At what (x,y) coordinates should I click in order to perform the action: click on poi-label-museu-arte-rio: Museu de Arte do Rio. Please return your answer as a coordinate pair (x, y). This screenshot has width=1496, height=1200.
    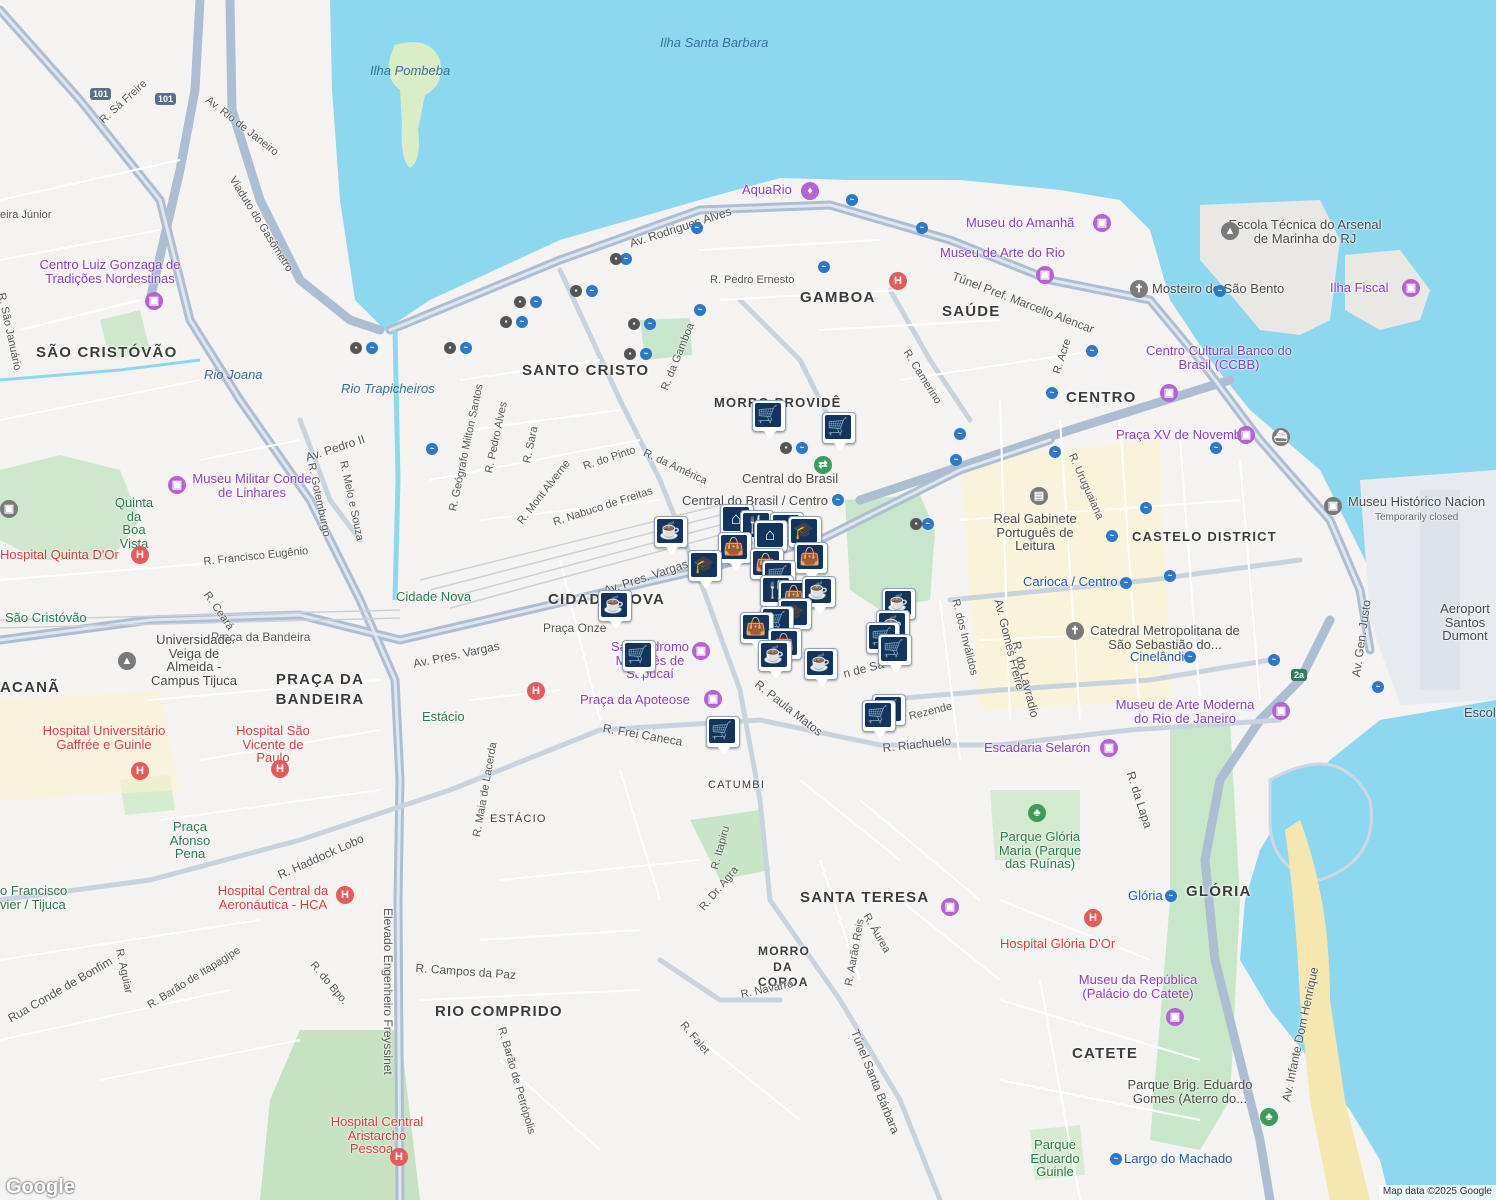
    Looking at the image, I should click on (1002, 253).